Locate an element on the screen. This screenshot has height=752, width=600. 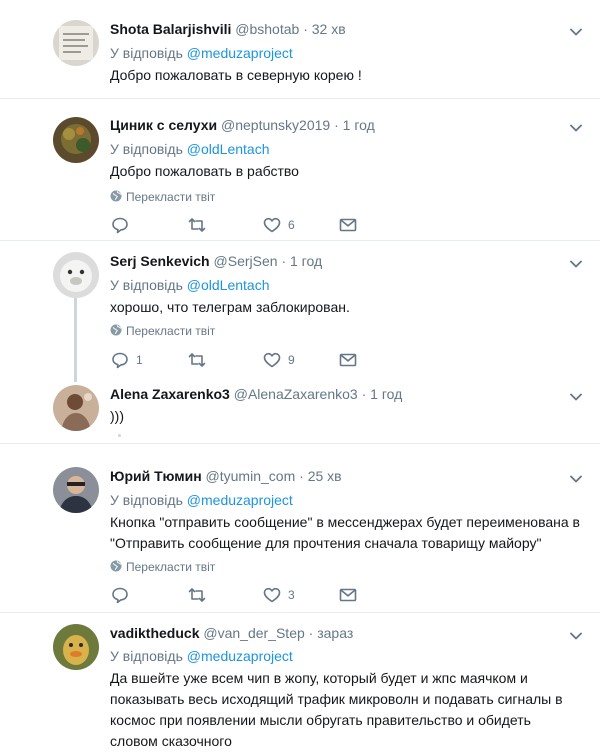
like-button: 6 is located at coordinates (278, 225).